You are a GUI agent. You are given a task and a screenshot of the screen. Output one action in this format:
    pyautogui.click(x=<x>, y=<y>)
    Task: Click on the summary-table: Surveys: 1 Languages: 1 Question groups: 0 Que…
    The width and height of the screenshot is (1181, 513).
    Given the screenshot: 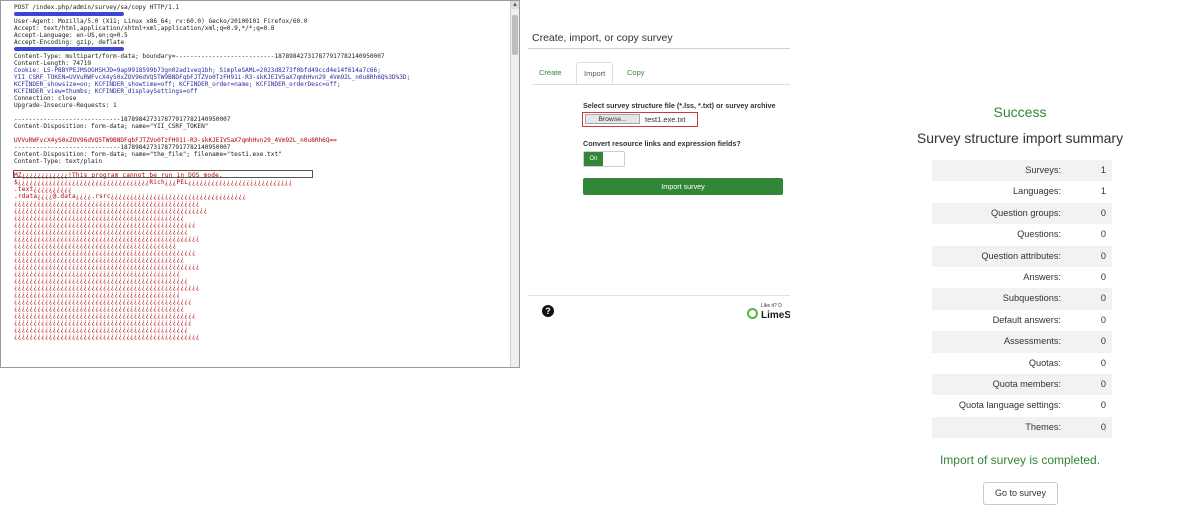 What is the action you would take?
    pyautogui.click(x=1022, y=299)
    